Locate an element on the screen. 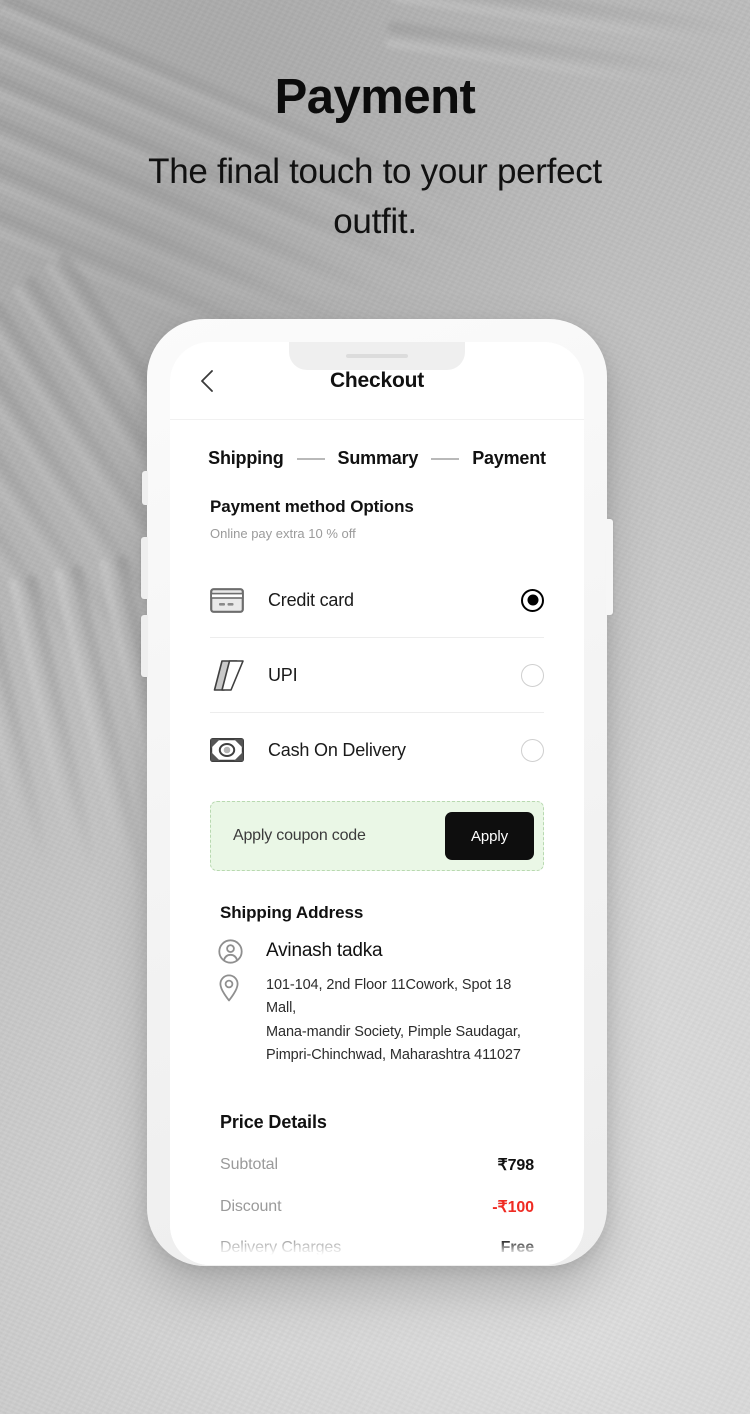 The height and width of the screenshot is (1414, 750). page-title: Payment is located at coordinates (375, 97).